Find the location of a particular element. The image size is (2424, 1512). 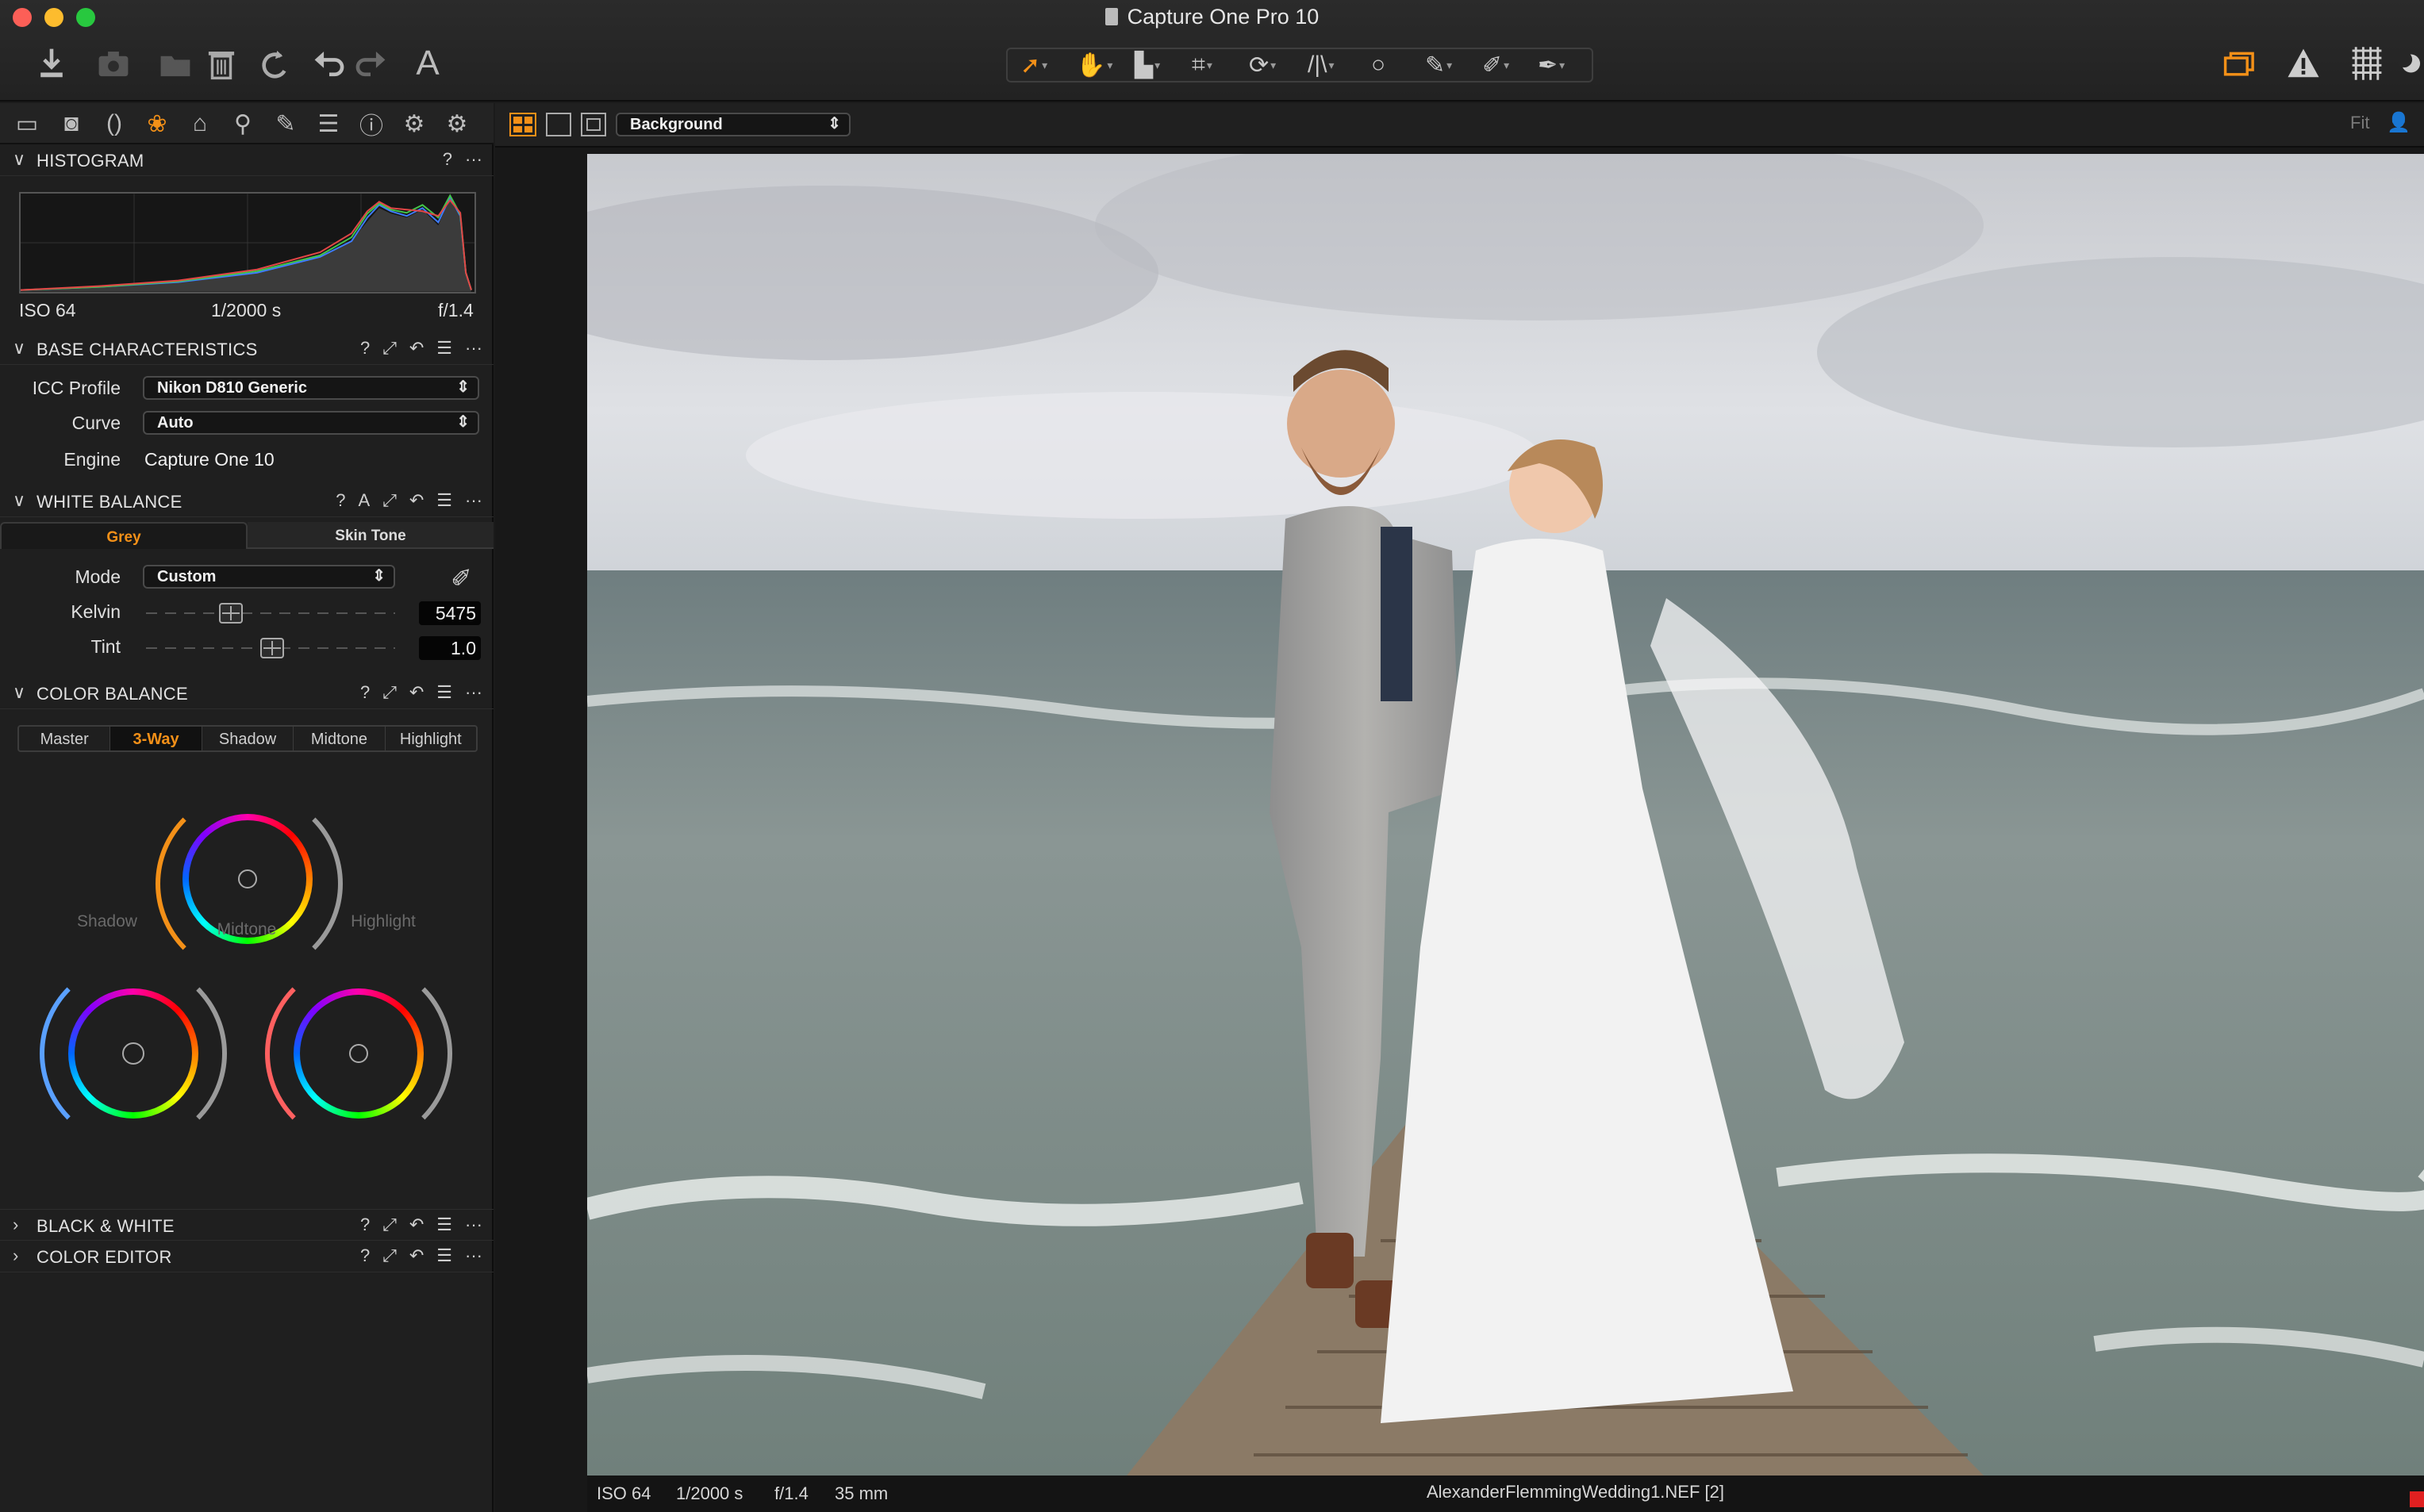

primary-view-icon is located at coordinates (593, 125).